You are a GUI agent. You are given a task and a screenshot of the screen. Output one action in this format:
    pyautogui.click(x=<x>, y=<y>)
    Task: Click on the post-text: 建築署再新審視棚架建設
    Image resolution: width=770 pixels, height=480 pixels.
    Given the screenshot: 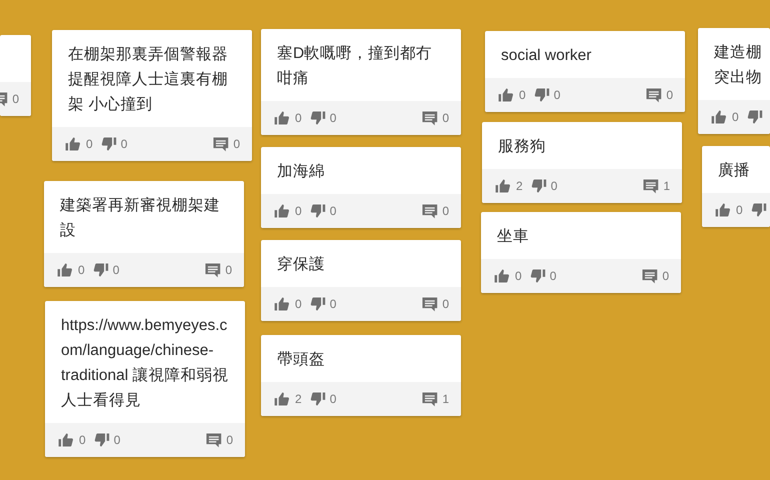 What is the action you would take?
    pyautogui.click(x=140, y=218)
    